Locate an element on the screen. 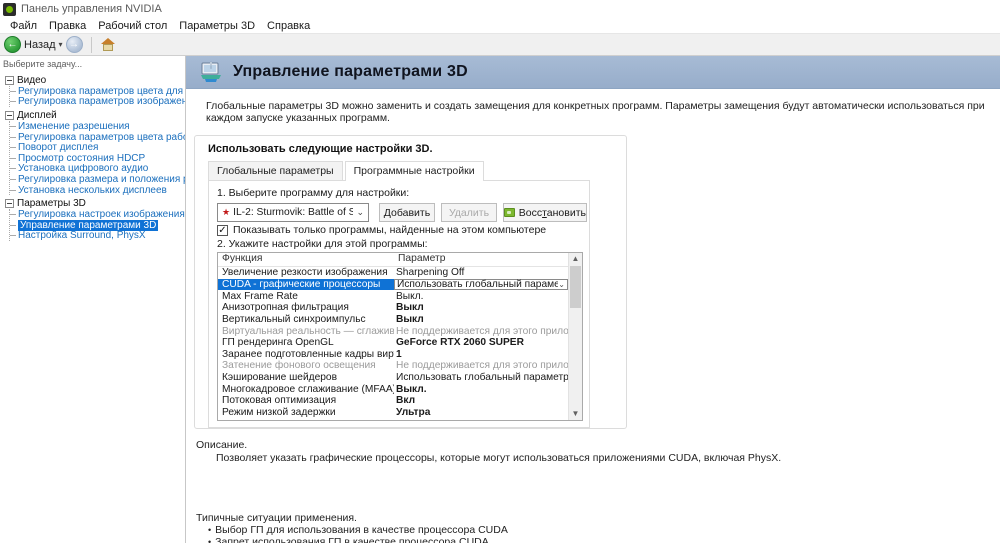  function-cell: Потоковая оптимизация is located at coordinates (306, 400).